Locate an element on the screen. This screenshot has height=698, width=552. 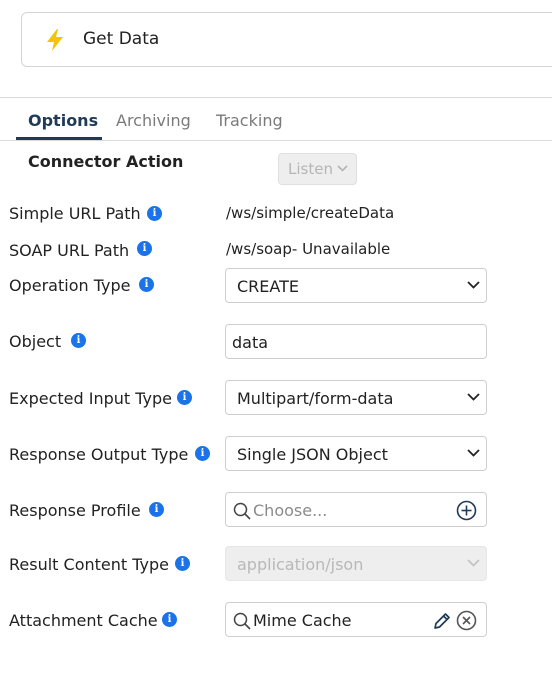
attachment-cache-picker: Mime Cache is located at coordinates (356, 619).